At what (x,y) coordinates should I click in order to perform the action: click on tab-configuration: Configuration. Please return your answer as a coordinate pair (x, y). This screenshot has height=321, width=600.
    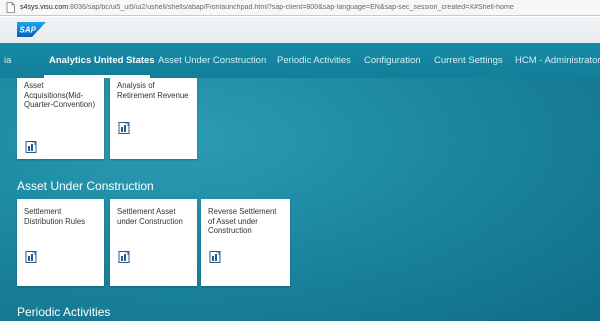
    Looking at the image, I should click on (392, 60).